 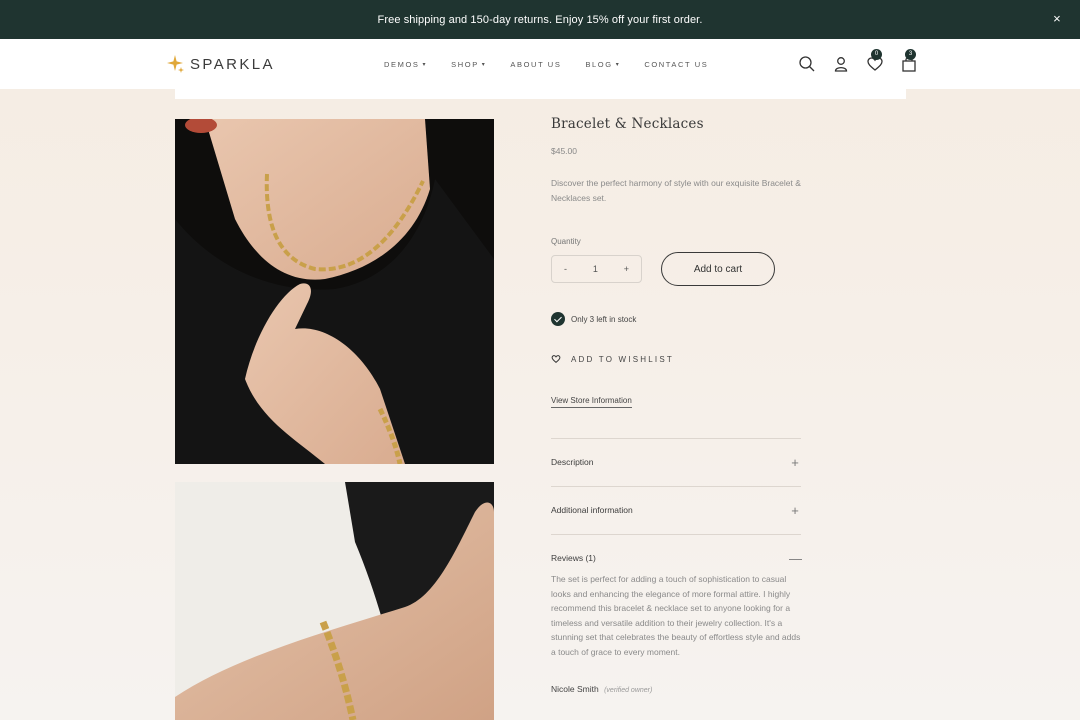 What do you see at coordinates (627, 124) in the screenshot?
I see `product-title: Bracelet & Necklaces` at bounding box center [627, 124].